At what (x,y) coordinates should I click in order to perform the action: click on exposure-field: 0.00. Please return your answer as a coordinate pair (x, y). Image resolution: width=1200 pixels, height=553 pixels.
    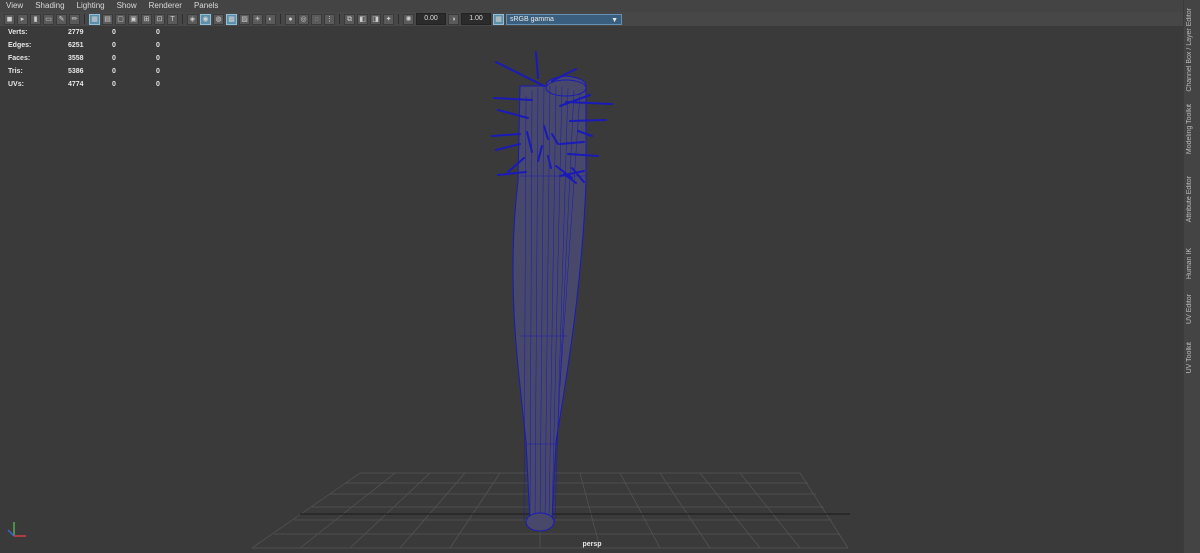
    Looking at the image, I should click on (431, 19).